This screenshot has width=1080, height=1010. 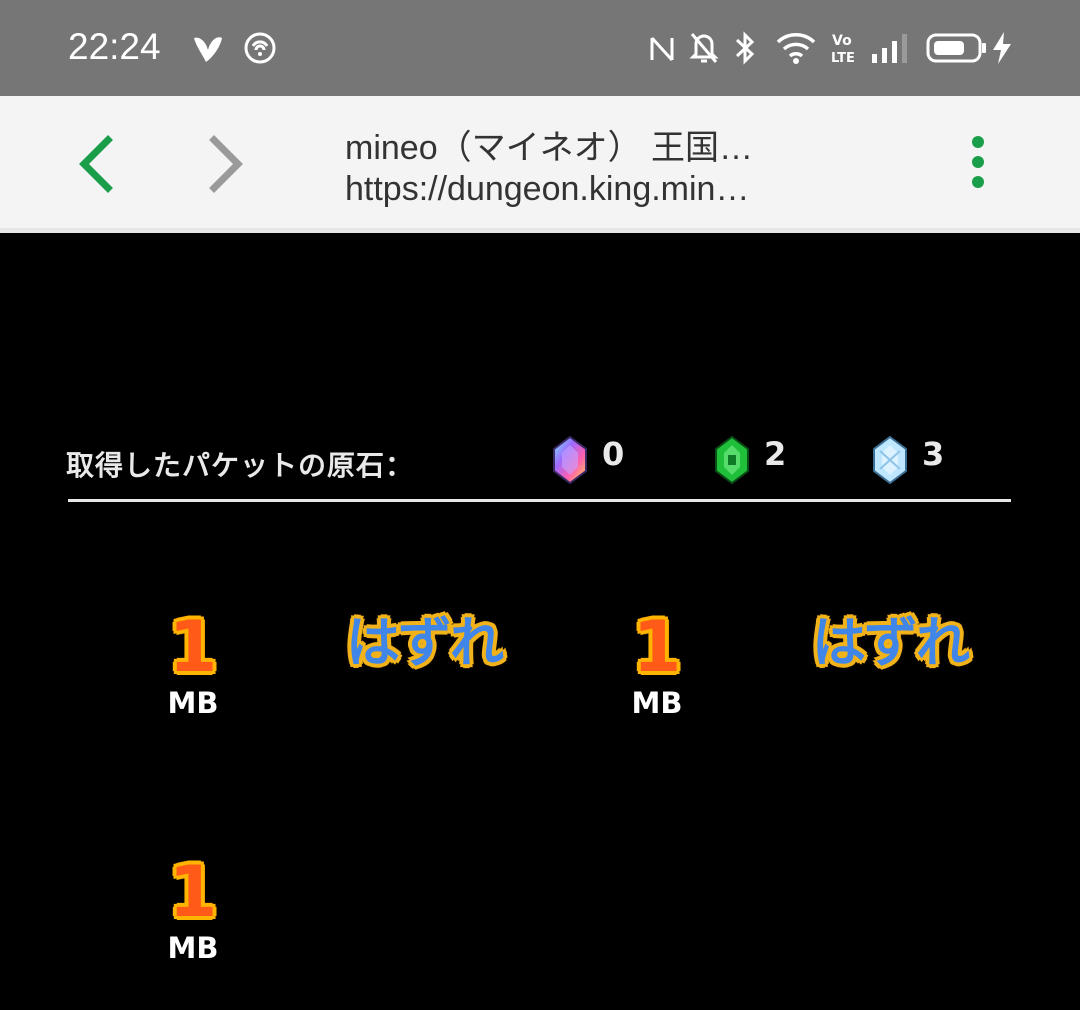 I want to click on nfc-icon, so click(x=662, y=49).